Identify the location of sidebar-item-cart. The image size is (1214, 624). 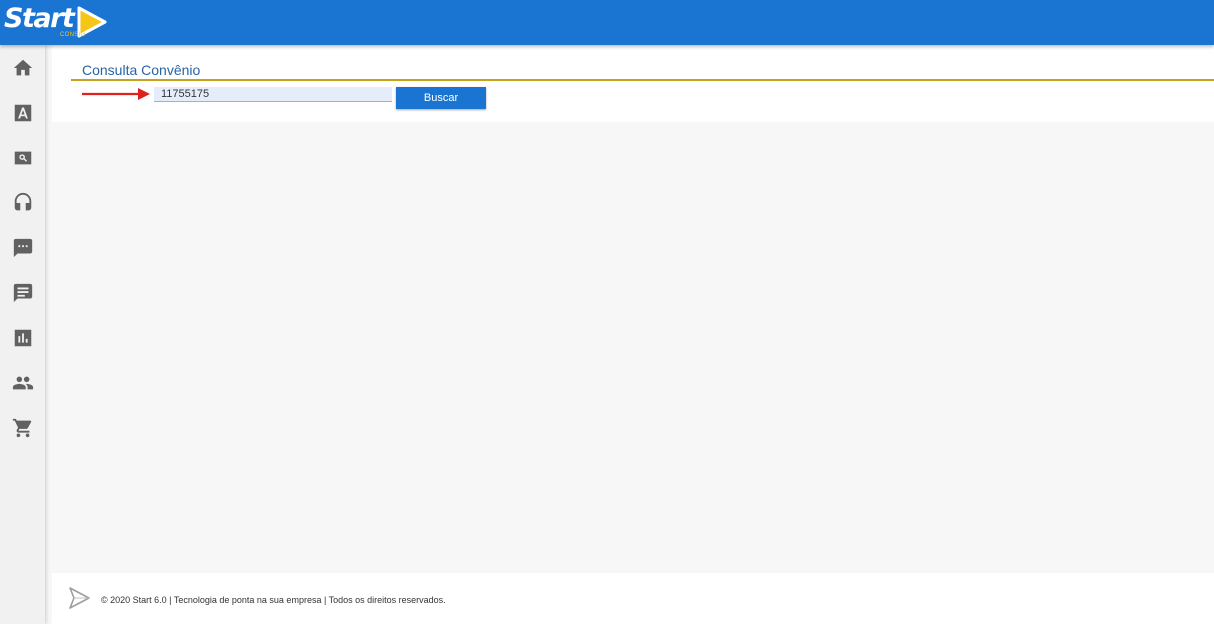
(22, 428).